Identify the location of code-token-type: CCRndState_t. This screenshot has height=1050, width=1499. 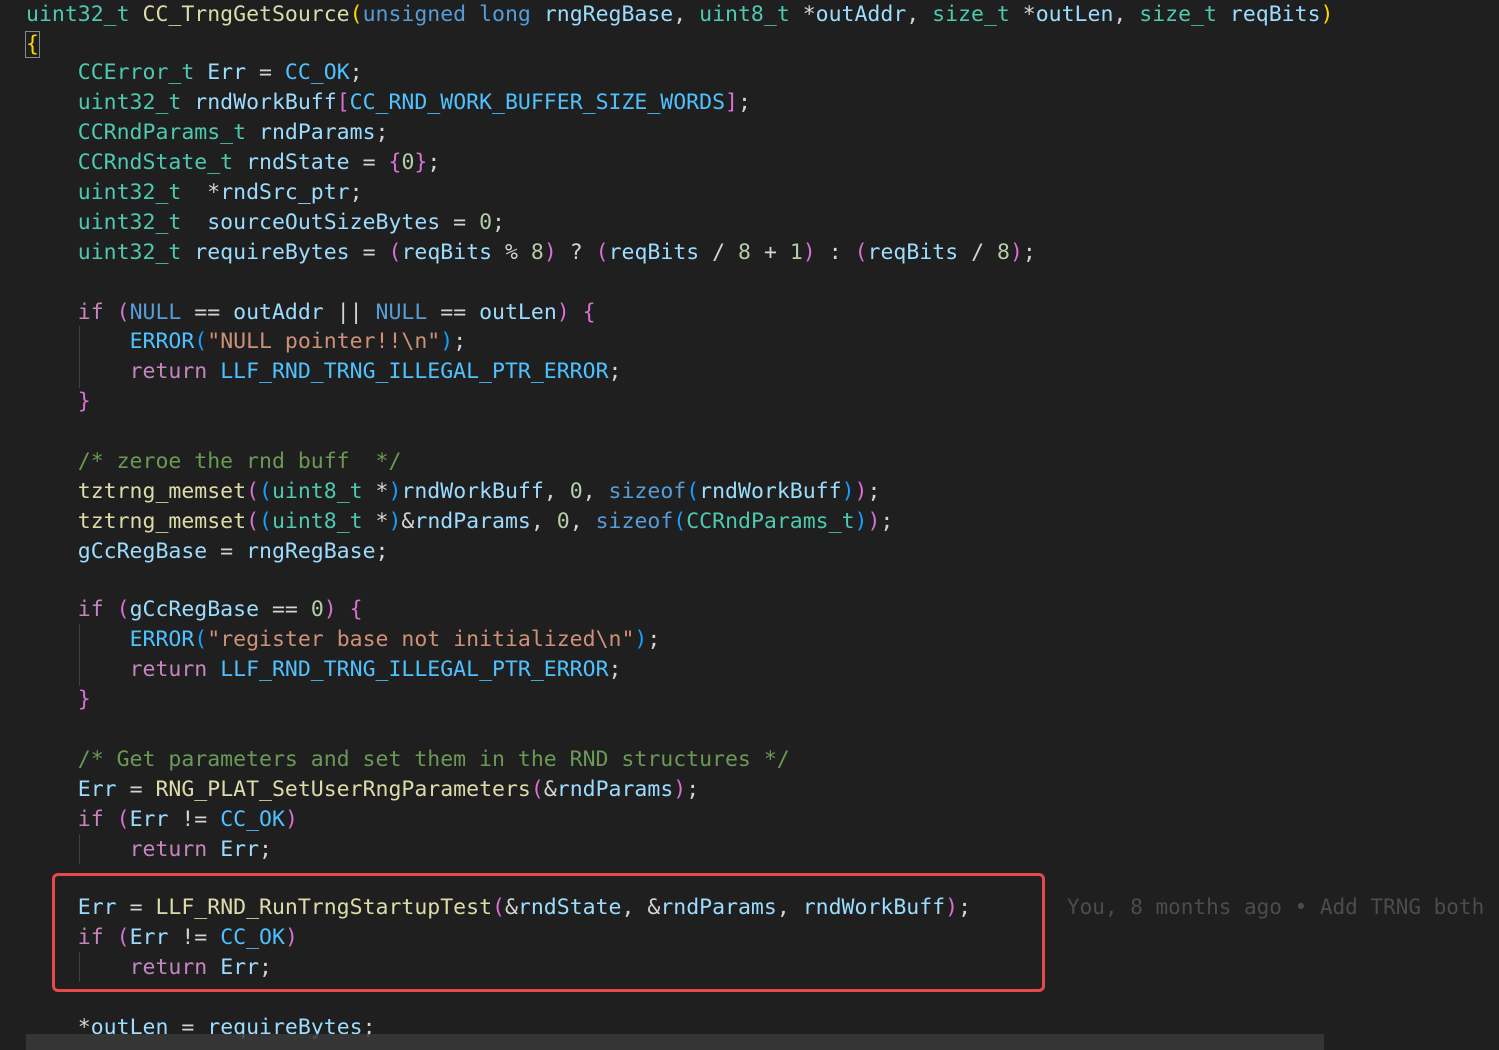
(155, 162).